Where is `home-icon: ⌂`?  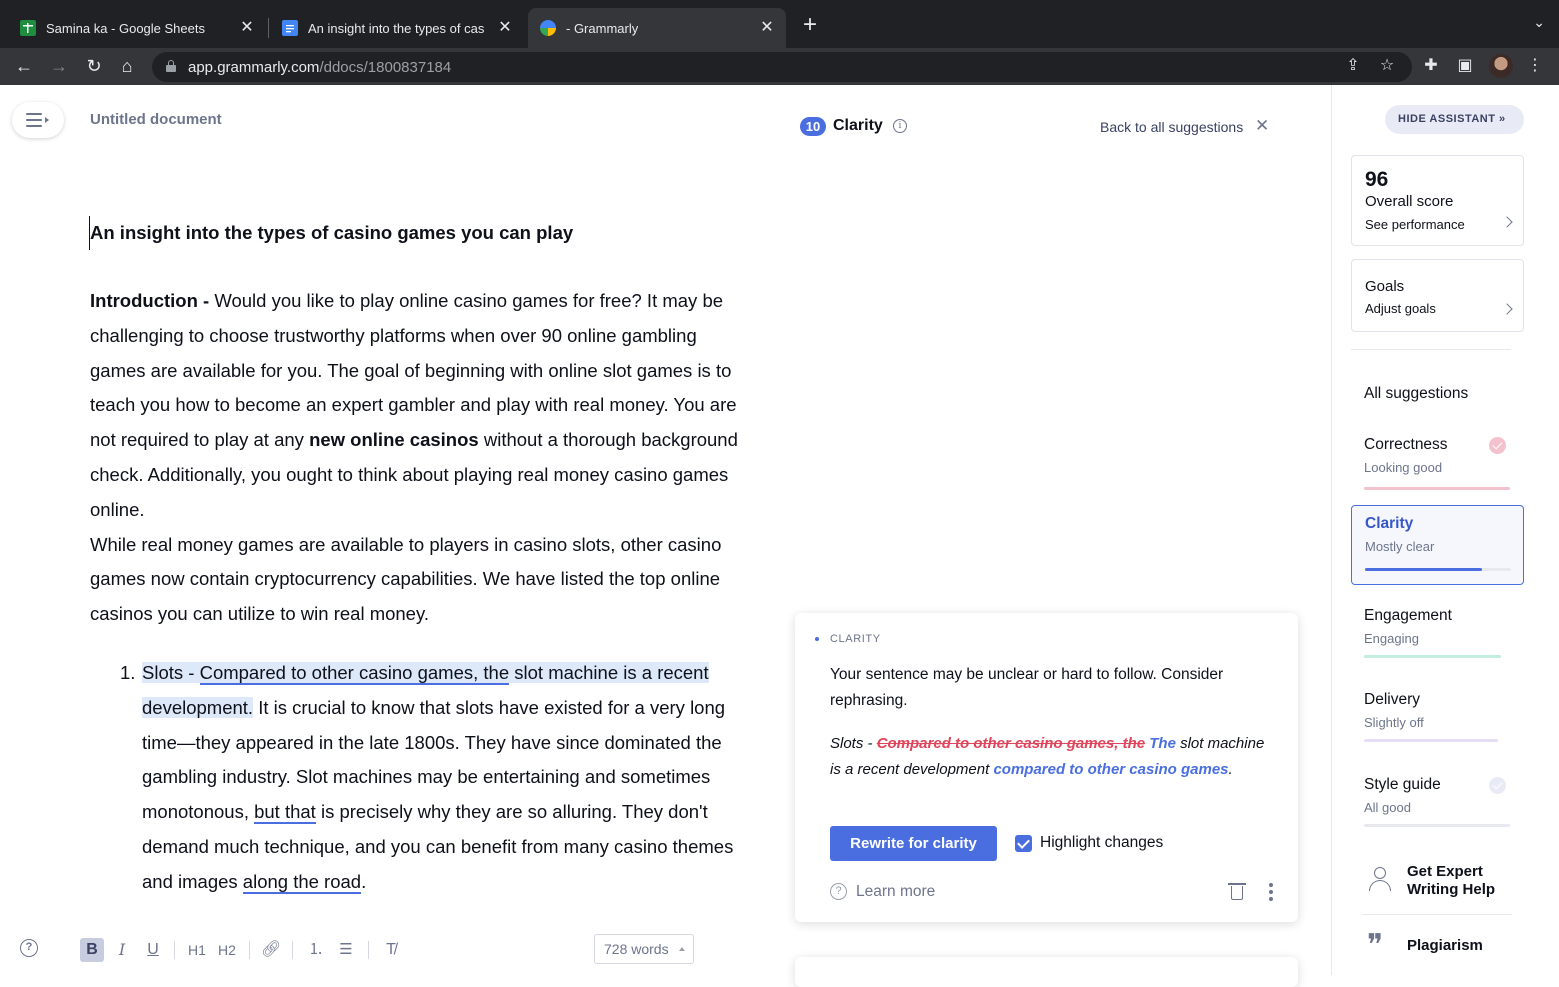
home-icon: ⌂ is located at coordinates (127, 66).